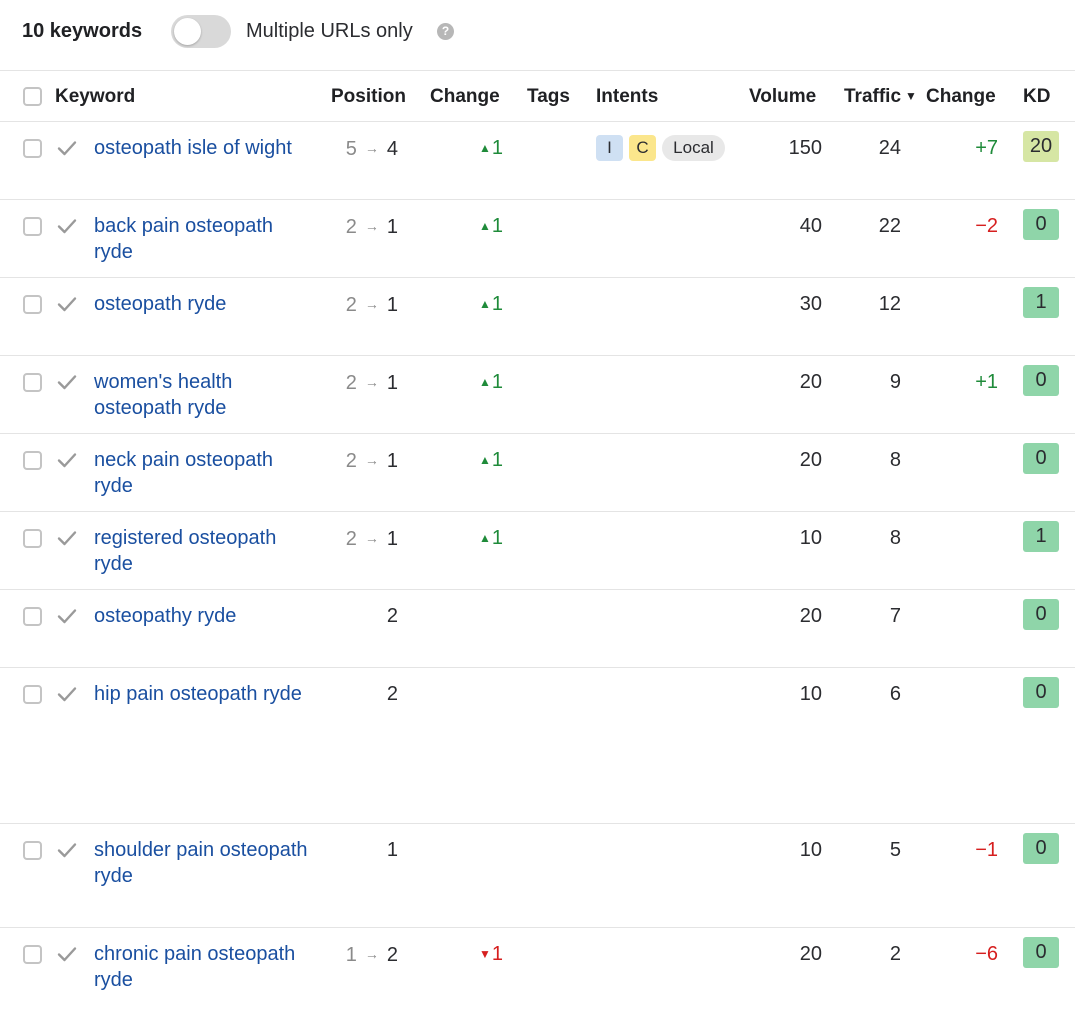 The width and height of the screenshot is (1075, 1022). What do you see at coordinates (642, 148) in the screenshot?
I see `intent-commercial-badge: C` at bounding box center [642, 148].